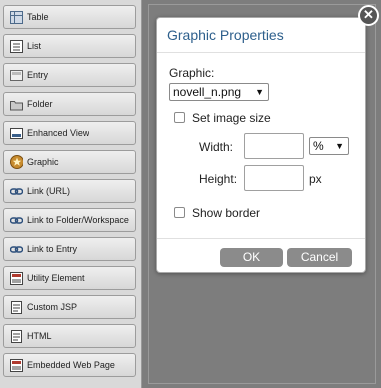 The height and width of the screenshot is (388, 381). I want to click on palette-item-embedded-web-page: Embedded Web Page, so click(69, 365).